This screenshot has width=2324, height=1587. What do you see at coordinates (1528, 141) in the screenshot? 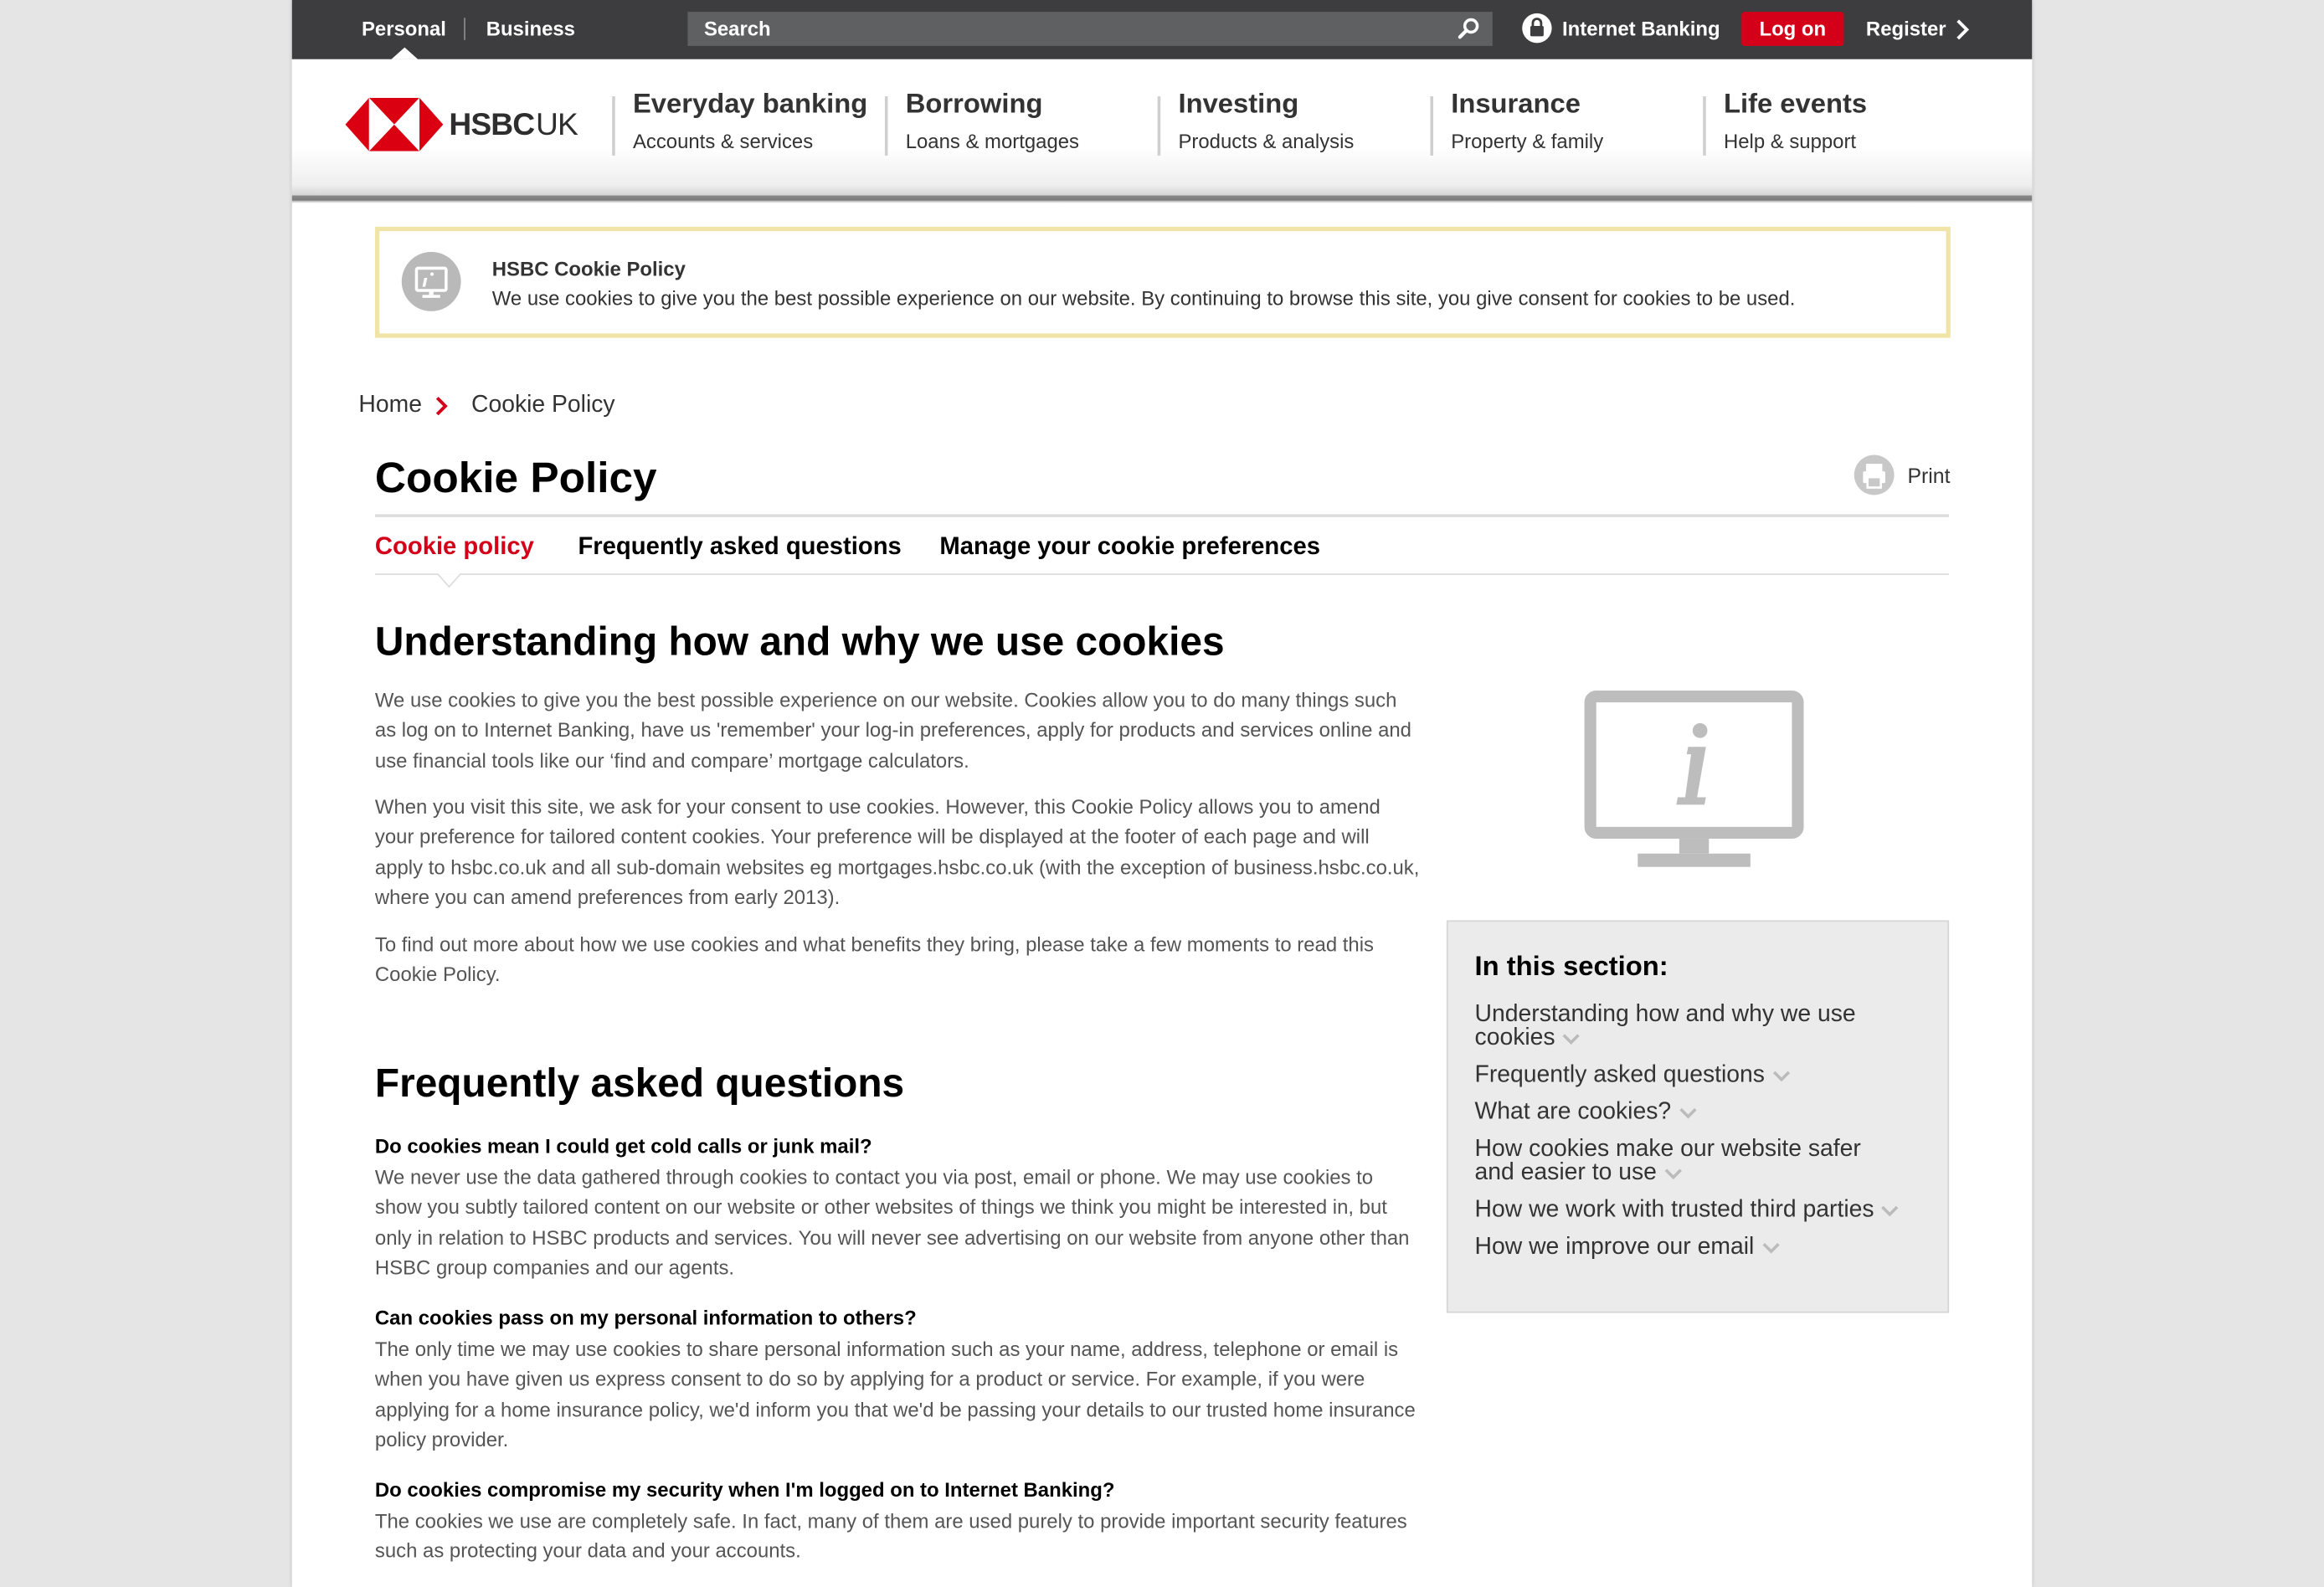
I see `nav-subtitle: Property & family` at bounding box center [1528, 141].